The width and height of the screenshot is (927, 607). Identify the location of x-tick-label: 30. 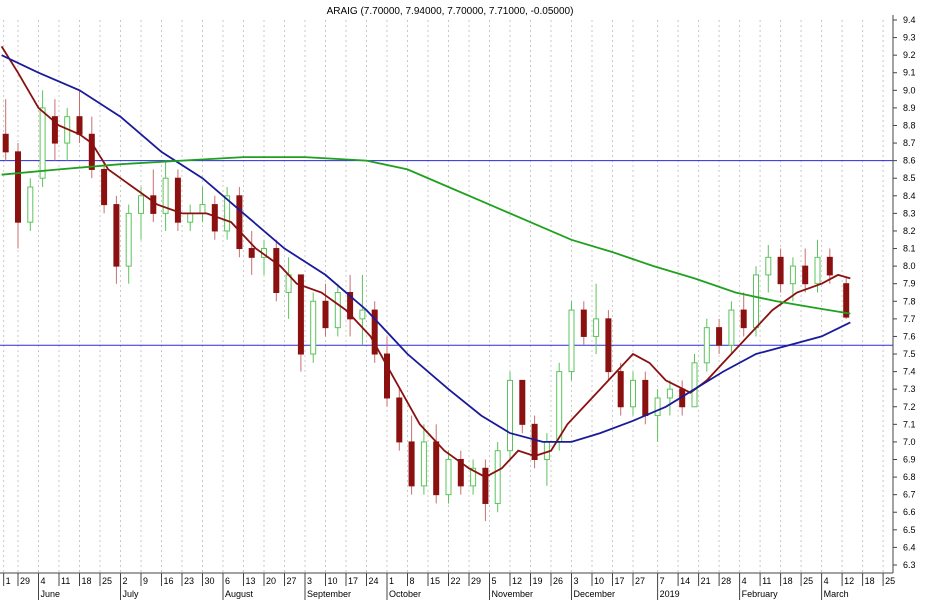
(210, 581).